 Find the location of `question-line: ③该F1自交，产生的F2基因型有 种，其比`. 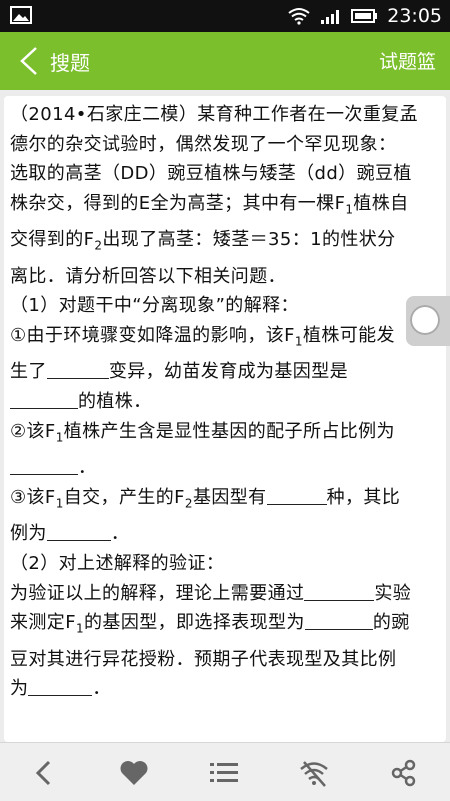

question-line: ③该F1自交，产生的F2基因型有 种，其比 is located at coordinates (228, 501).